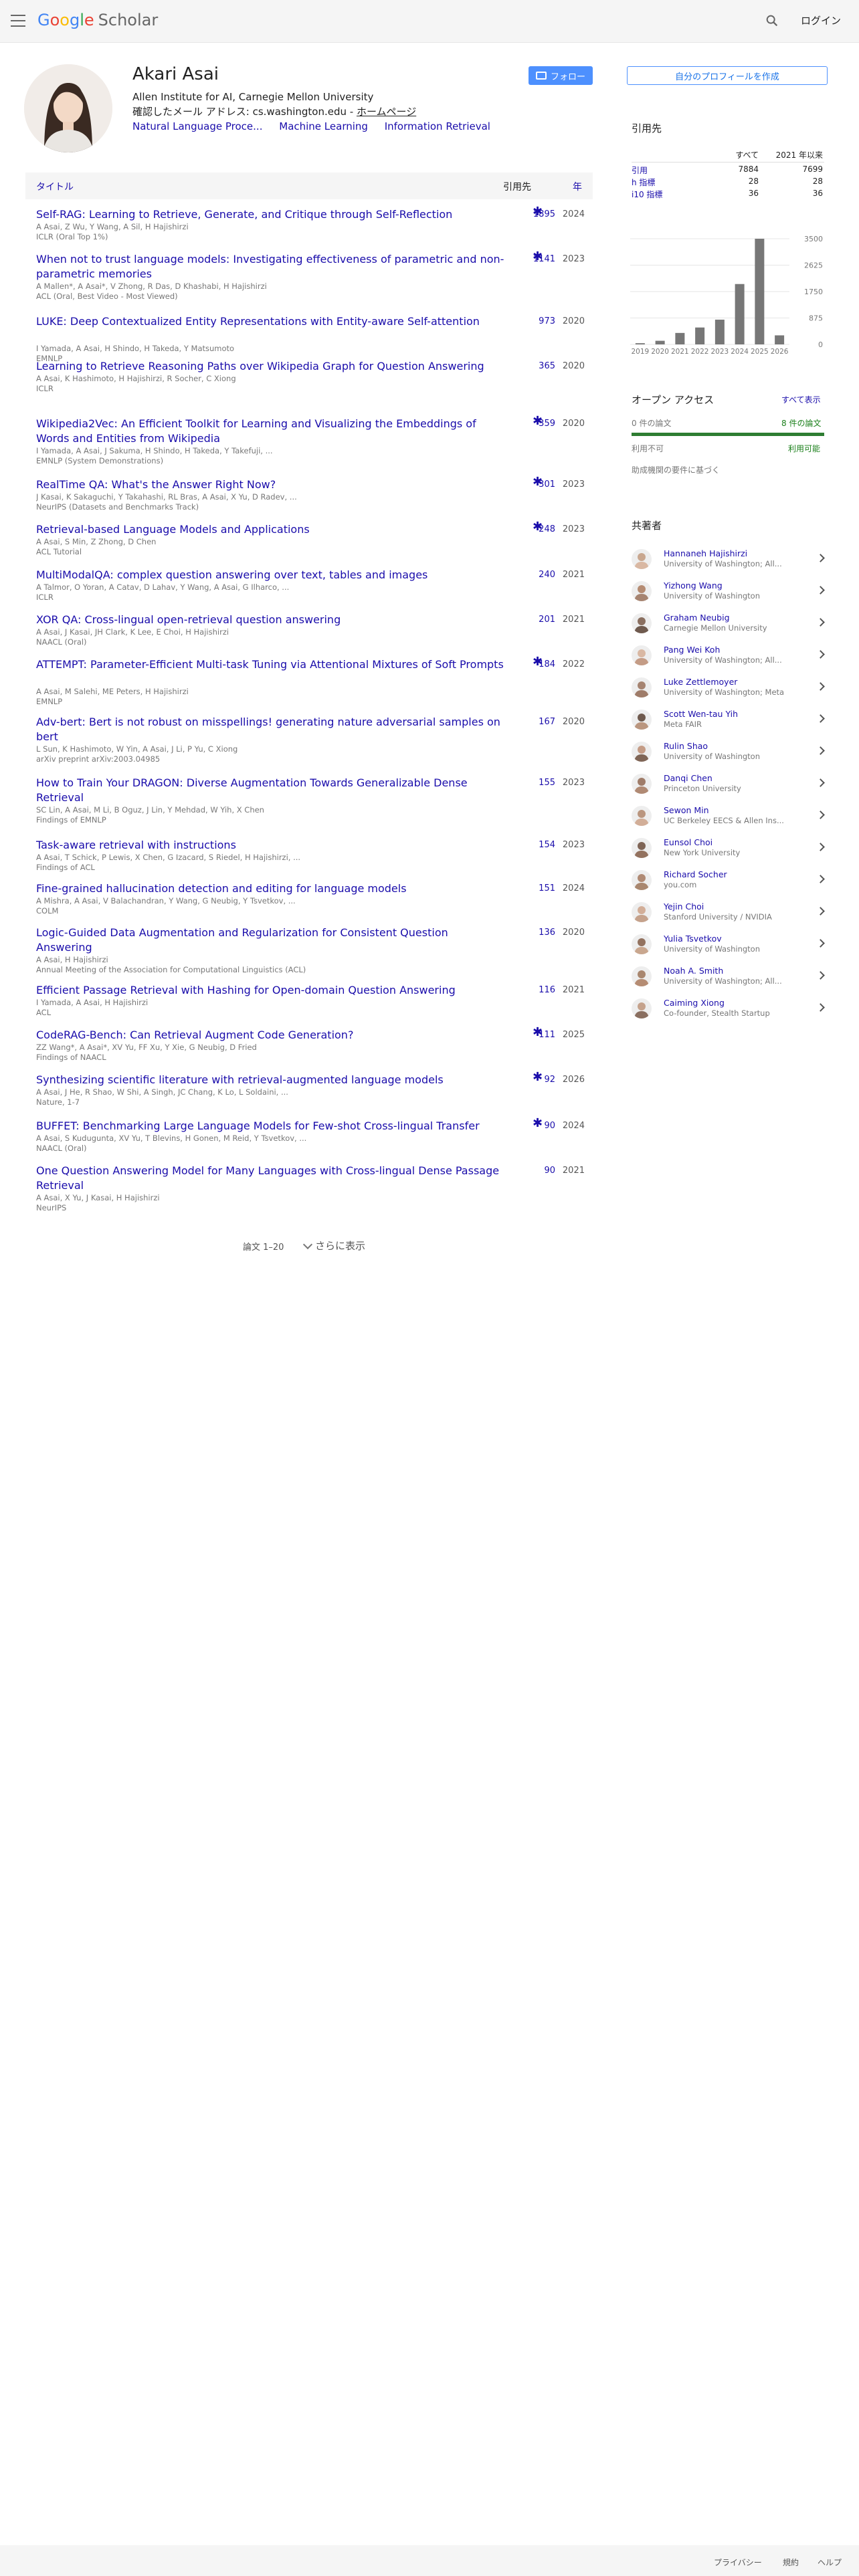 This screenshot has height=2576, width=859. I want to click on coauthor-item: Danqi Chen Princeton University, so click(732, 786).